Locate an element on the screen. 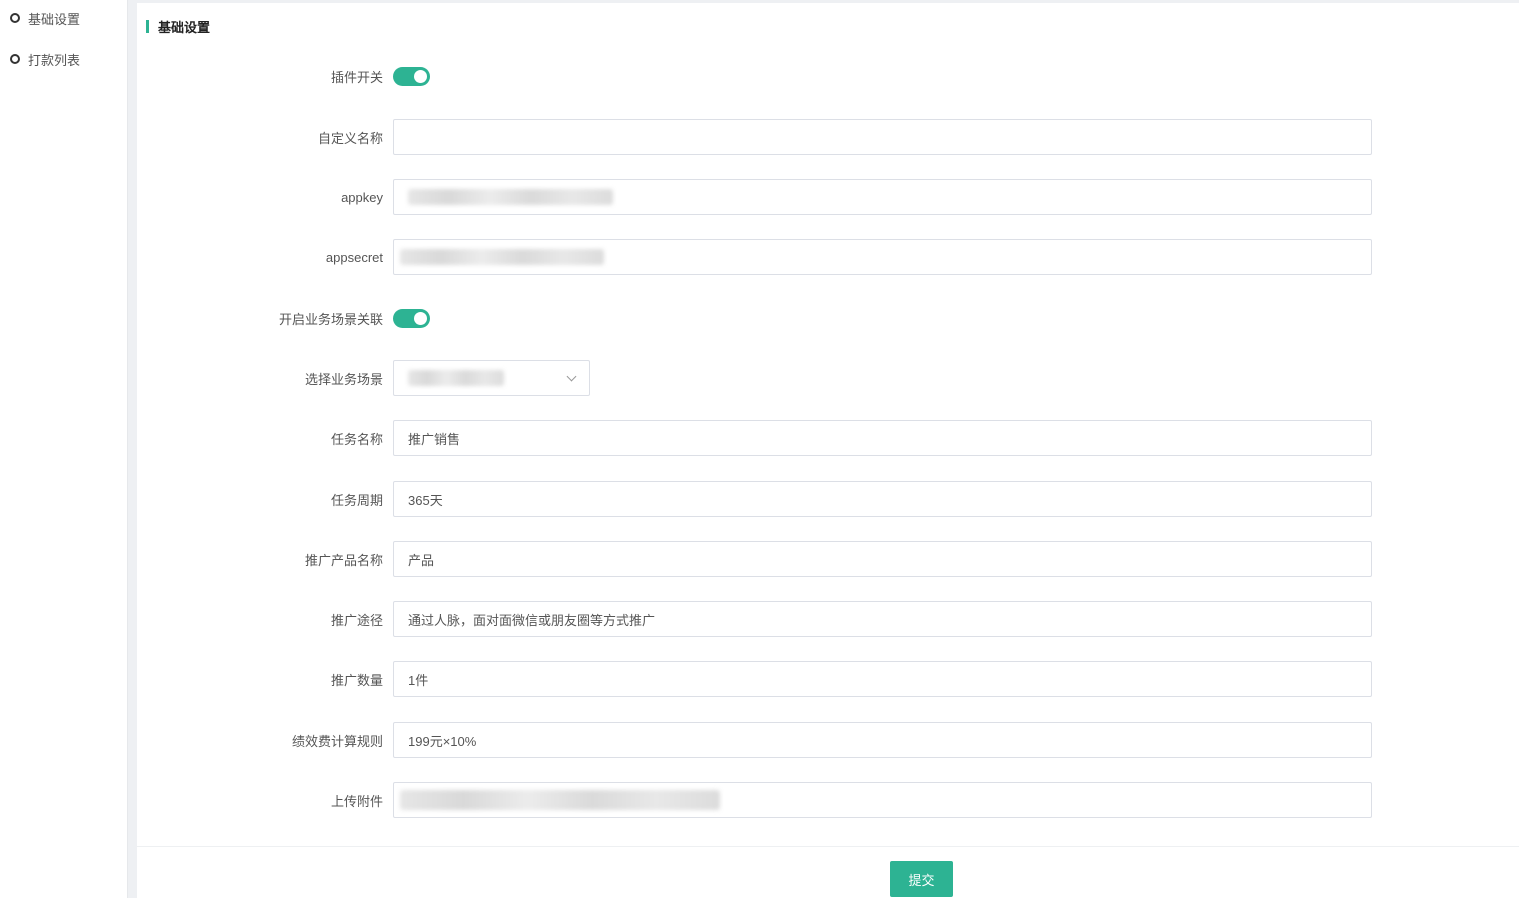  submit-button: 提交 is located at coordinates (921, 879).